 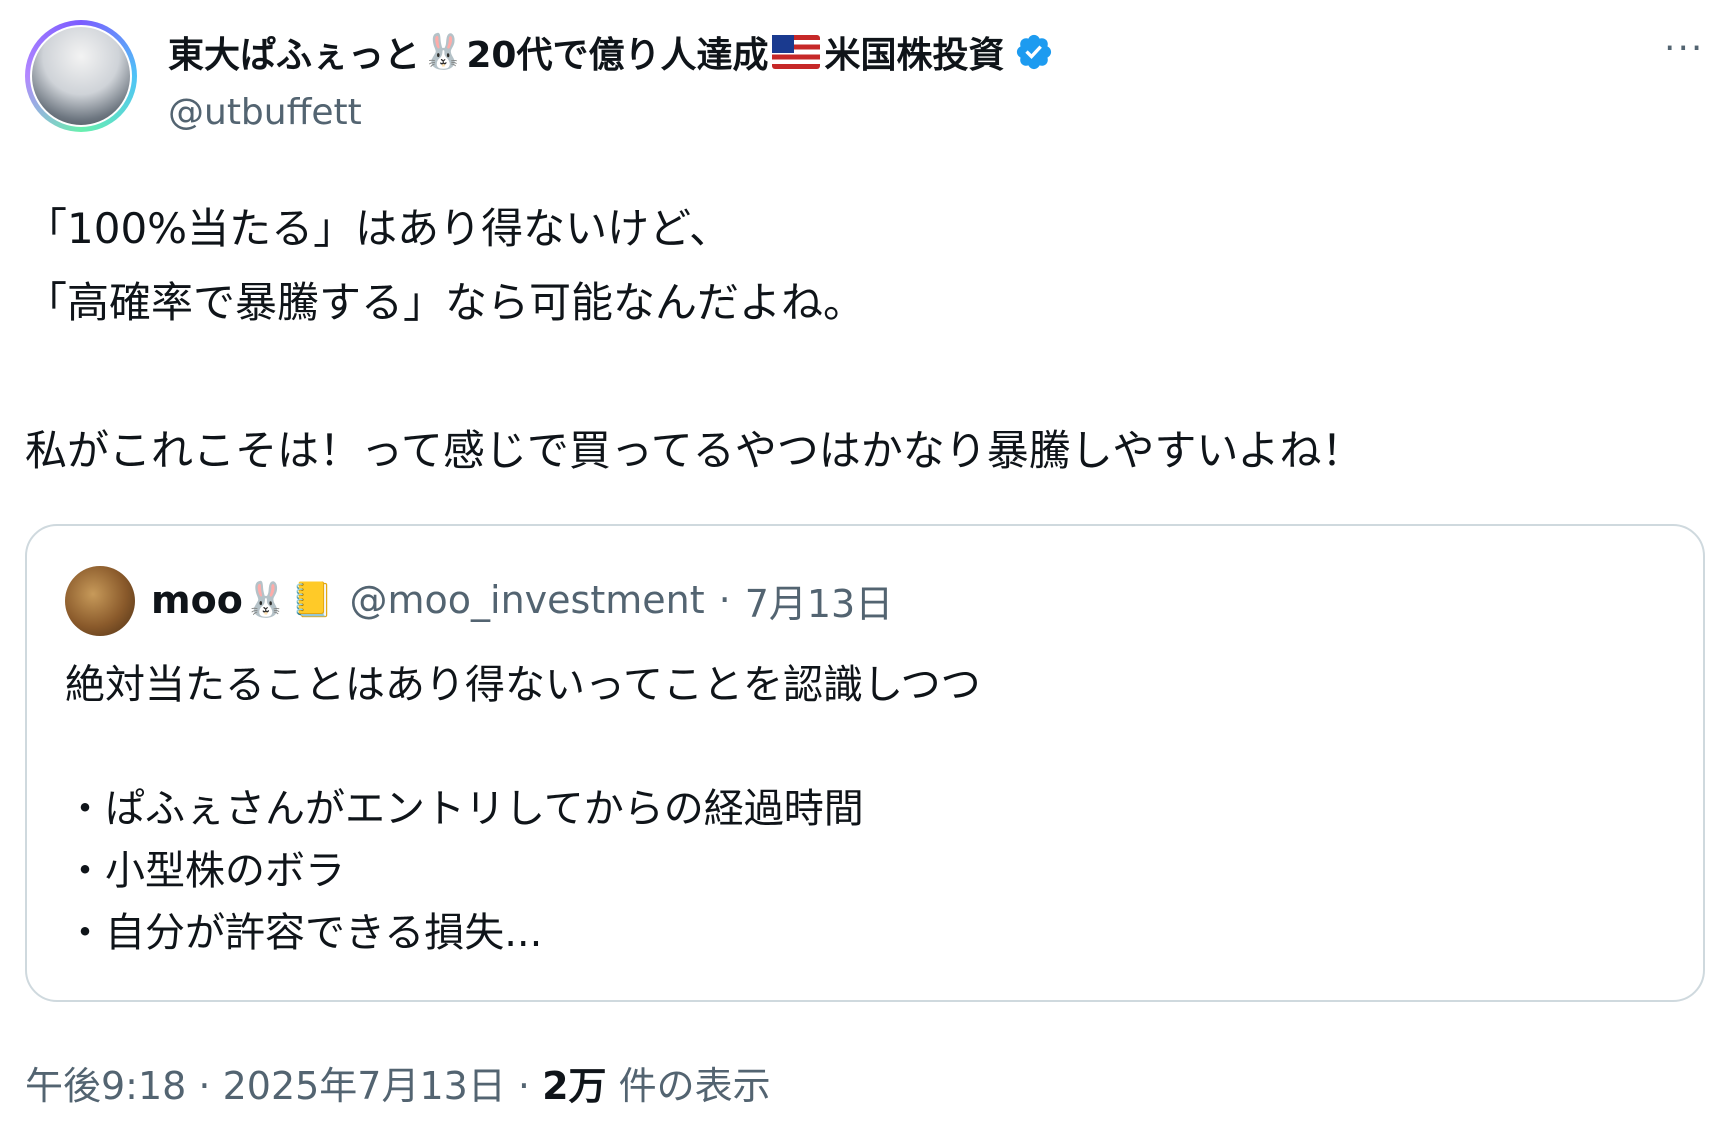 I want to click on notebook-emoji-icon: 📒, so click(x=312, y=600).